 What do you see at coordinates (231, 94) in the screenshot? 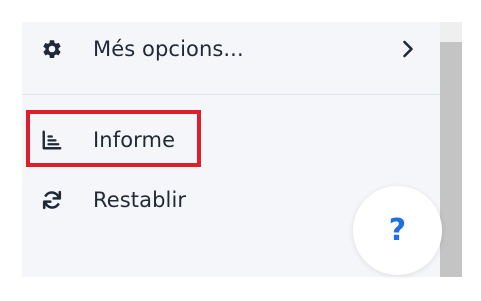
I see `menu-divider` at bounding box center [231, 94].